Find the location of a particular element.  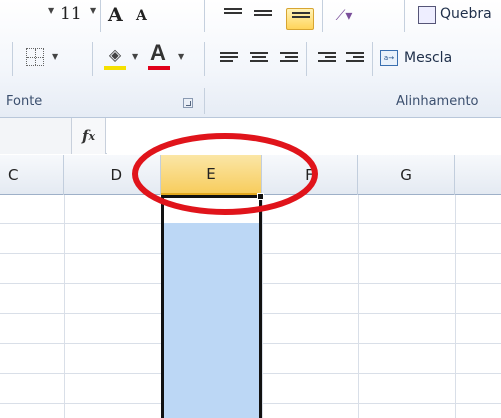

formula-bar: fx is located at coordinates (250, 136).